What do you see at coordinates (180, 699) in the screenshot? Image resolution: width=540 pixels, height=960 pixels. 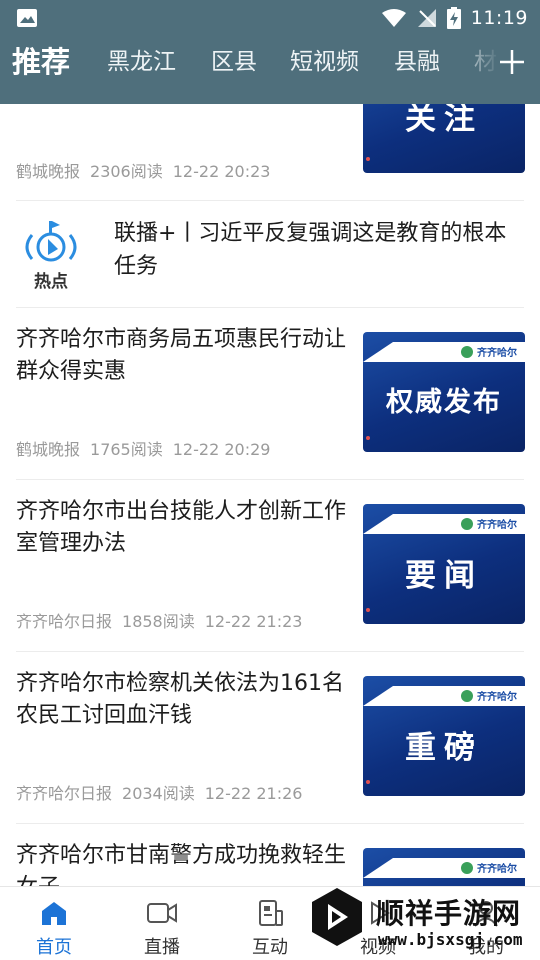 I see `news-title: 齐齐哈尔市检察机关依法为161名农民工讨回血汗钱` at bounding box center [180, 699].